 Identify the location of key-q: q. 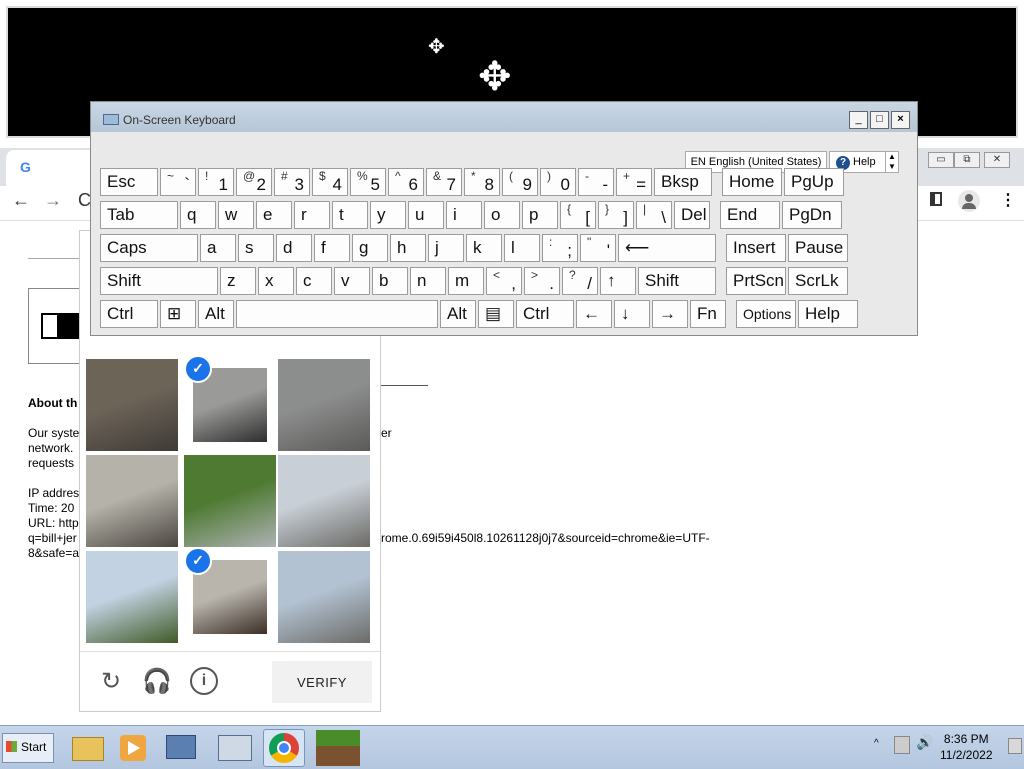
(198, 215).